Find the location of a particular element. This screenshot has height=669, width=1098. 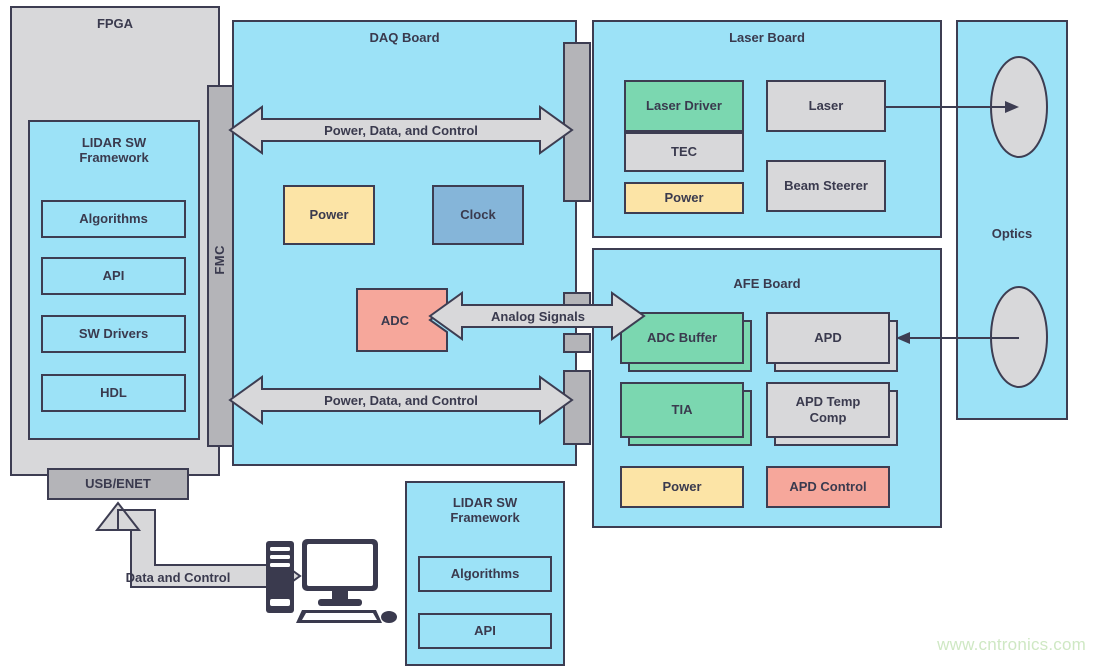

host-framework-item-label: Algorithms is located at coordinates (485, 573).